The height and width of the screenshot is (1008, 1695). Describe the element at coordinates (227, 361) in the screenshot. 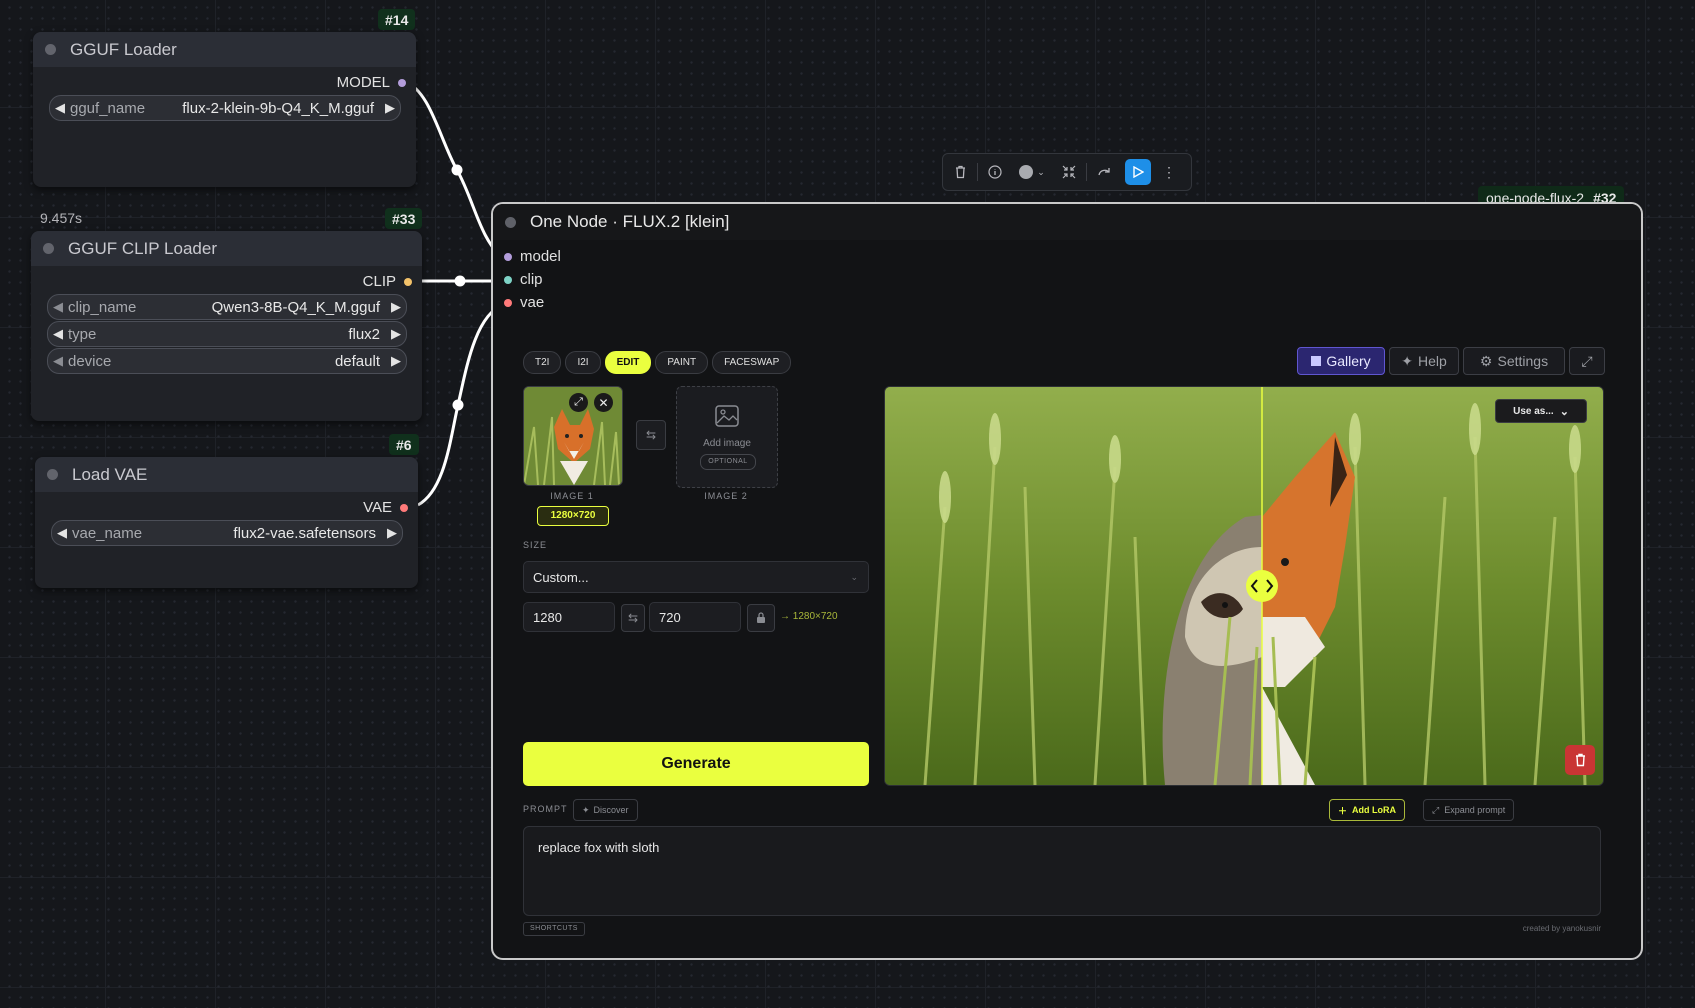

I see `device-widget: ◀ device default ▶` at that location.